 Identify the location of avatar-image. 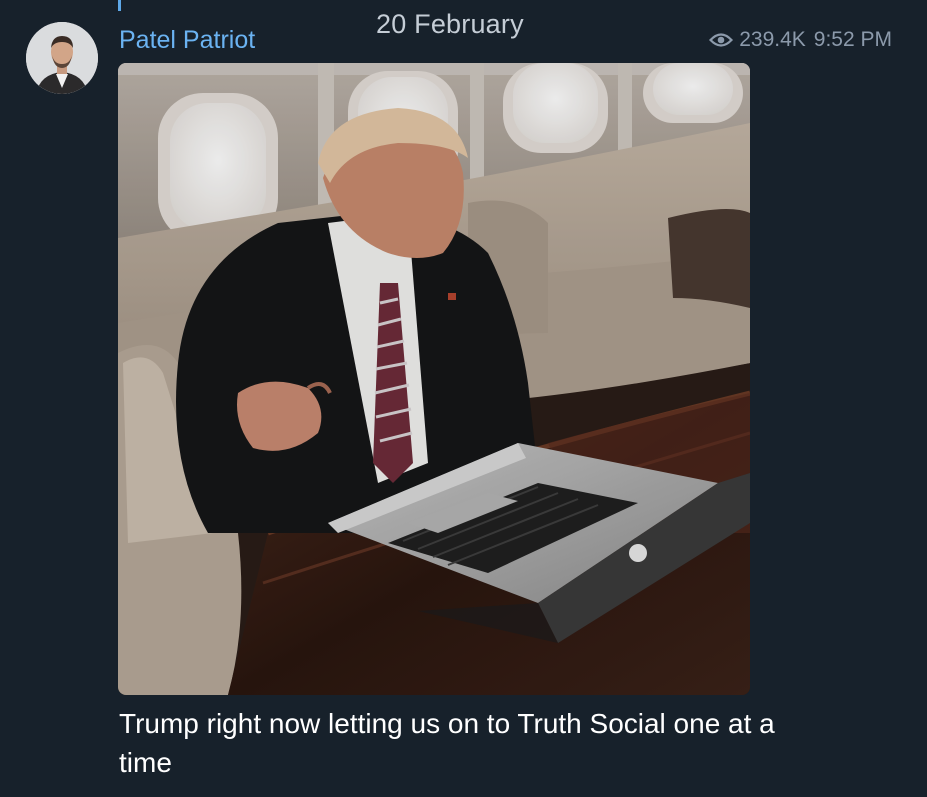
(62, 58).